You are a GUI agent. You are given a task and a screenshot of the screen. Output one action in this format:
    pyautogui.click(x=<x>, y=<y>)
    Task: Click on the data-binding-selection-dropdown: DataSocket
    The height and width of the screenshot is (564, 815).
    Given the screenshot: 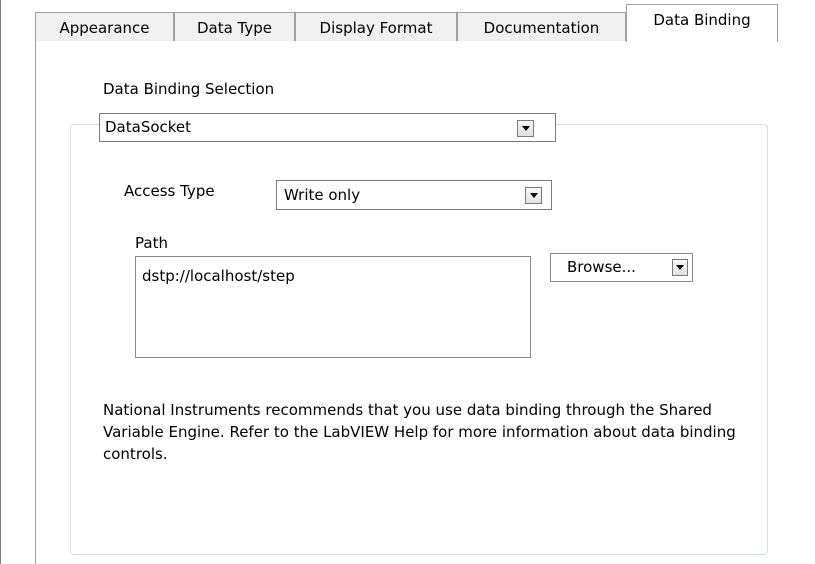 What is the action you would take?
    pyautogui.click(x=327, y=127)
    